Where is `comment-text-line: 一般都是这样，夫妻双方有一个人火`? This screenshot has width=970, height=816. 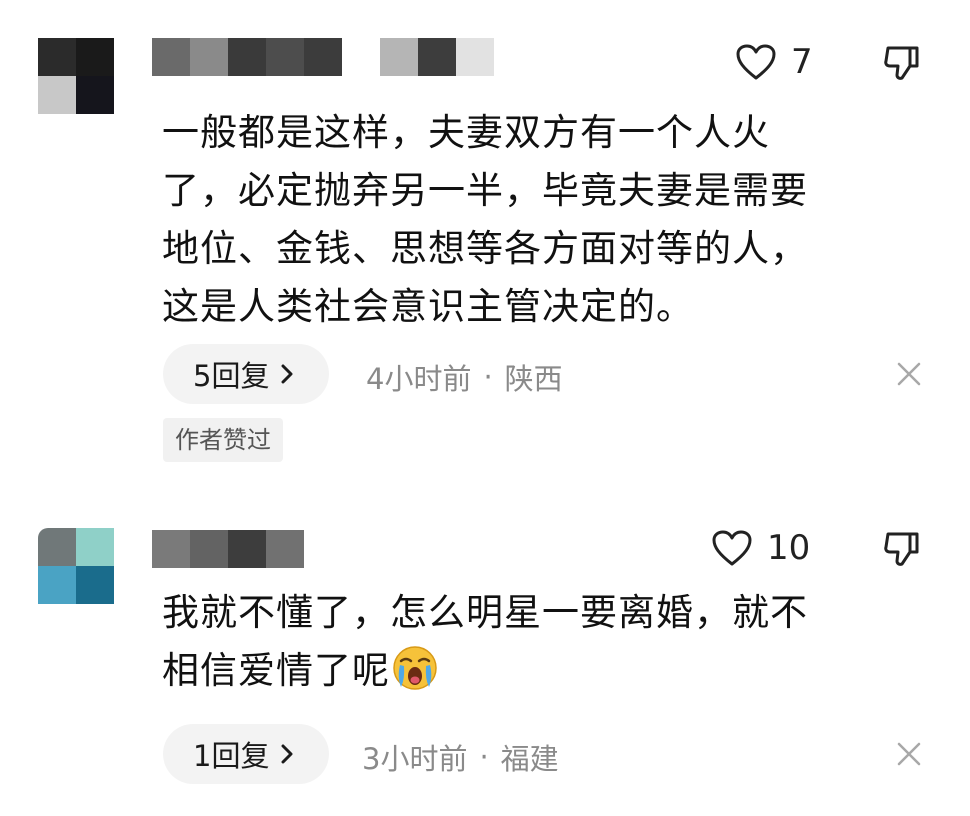 comment-text-line: 一般都是这样，夫妻双方有一个人火 is located at coordinates (466, 132).